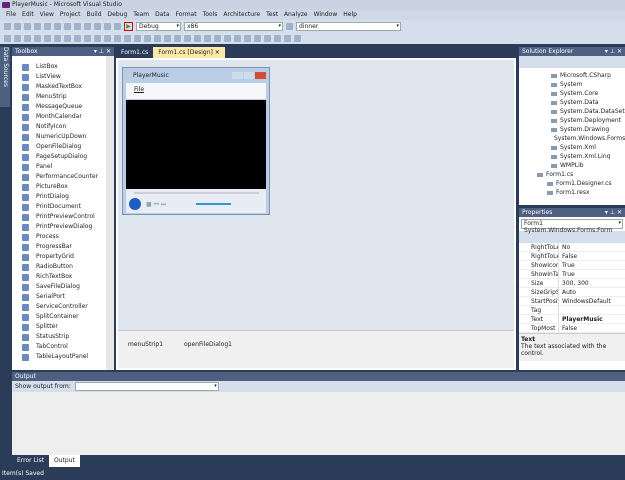 This screenshot has width=625, height=480. I want to click on play-icon, so click(135, 204).